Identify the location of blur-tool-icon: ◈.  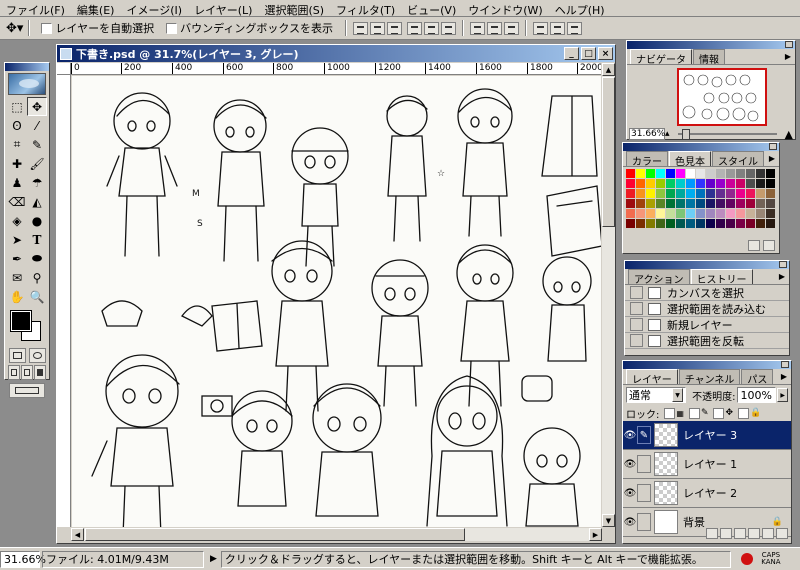
(17, 220).